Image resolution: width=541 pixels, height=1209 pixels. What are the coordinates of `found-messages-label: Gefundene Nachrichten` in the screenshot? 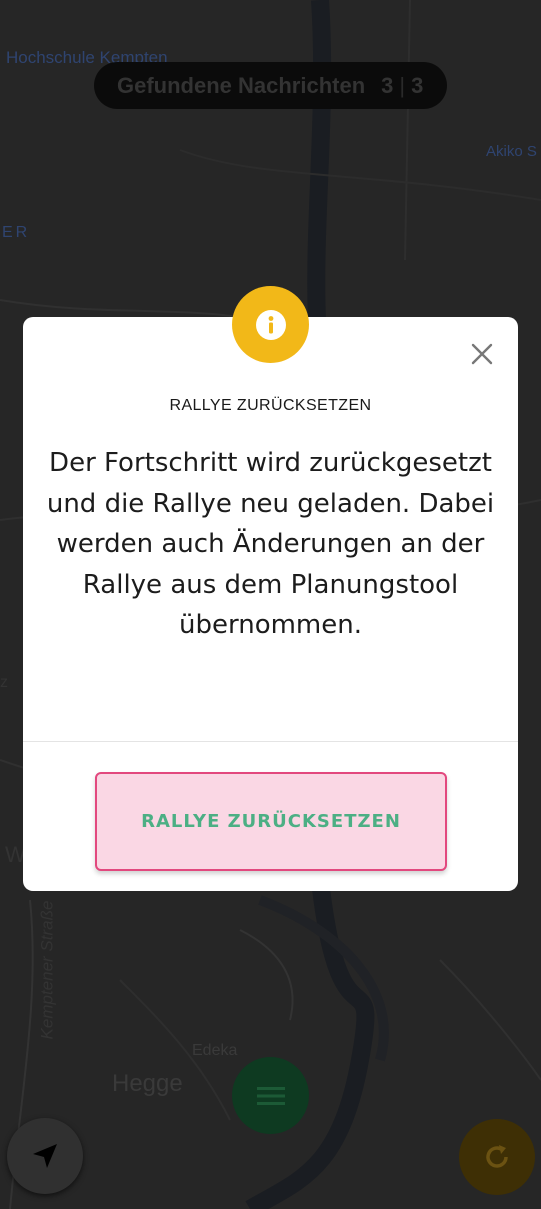 It's located at (241, 85).